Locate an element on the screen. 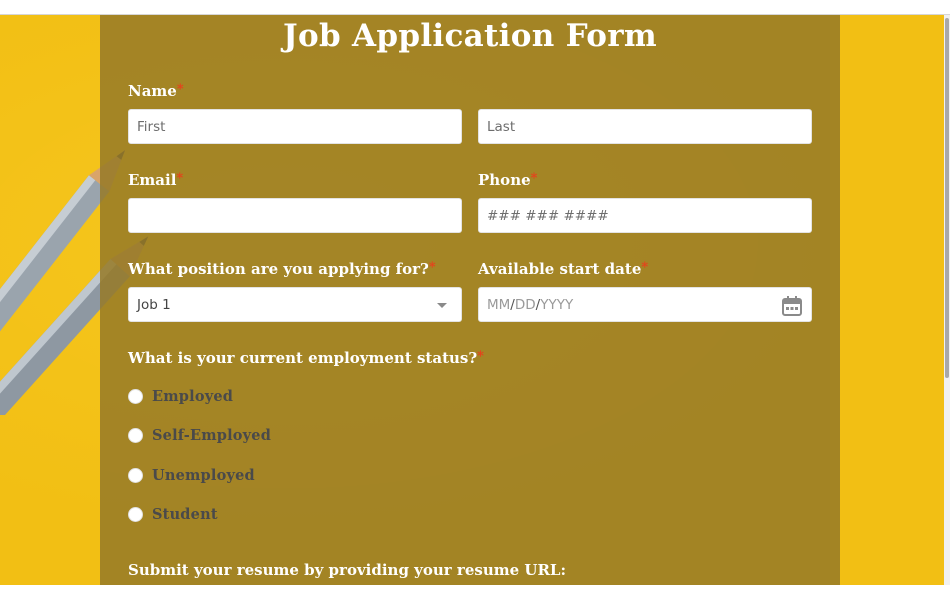 The width and height of the screenshot is (950, 603). radio-option-employed: Employed is located at coordinates (180, 396).